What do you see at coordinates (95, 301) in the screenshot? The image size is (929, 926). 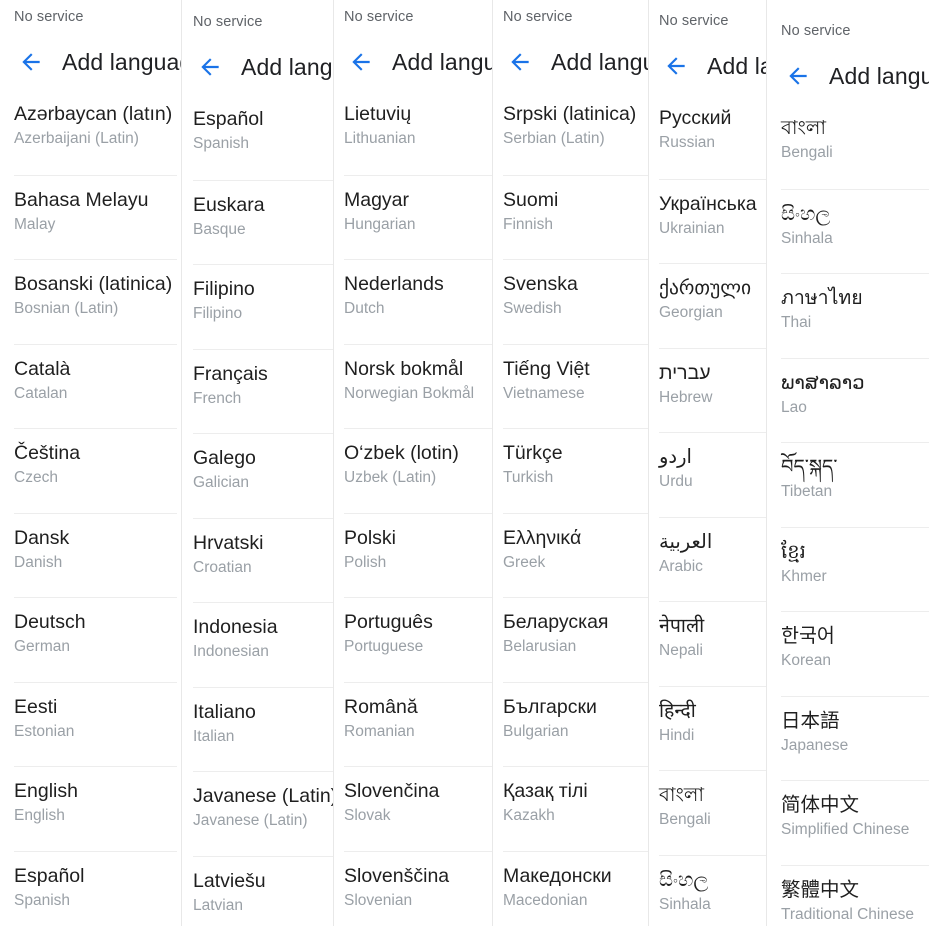 I see `language-list-item: Bosanski (latinica) Bosnian (Latin)` at bounding box center [95, 301].